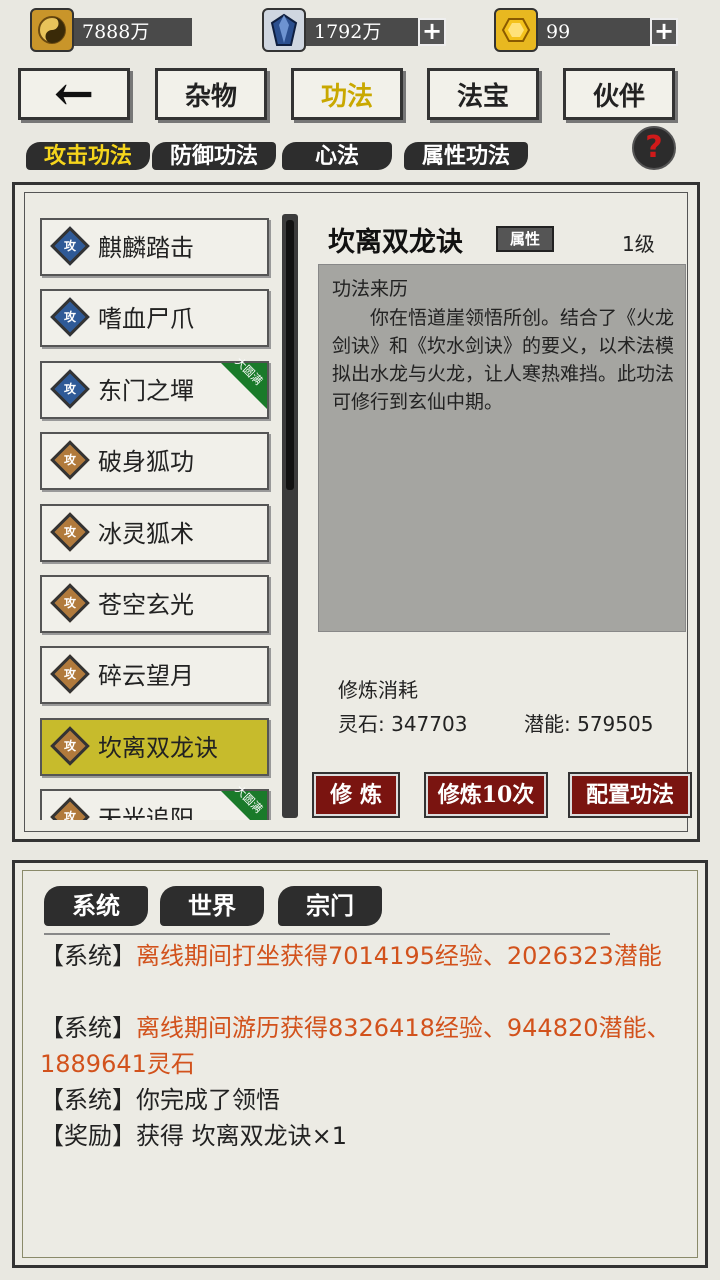  Describe the element at coordinates (360, 1100) in the screenshot. I see `chat-message: 【系统】你完成了领悟` at that location.